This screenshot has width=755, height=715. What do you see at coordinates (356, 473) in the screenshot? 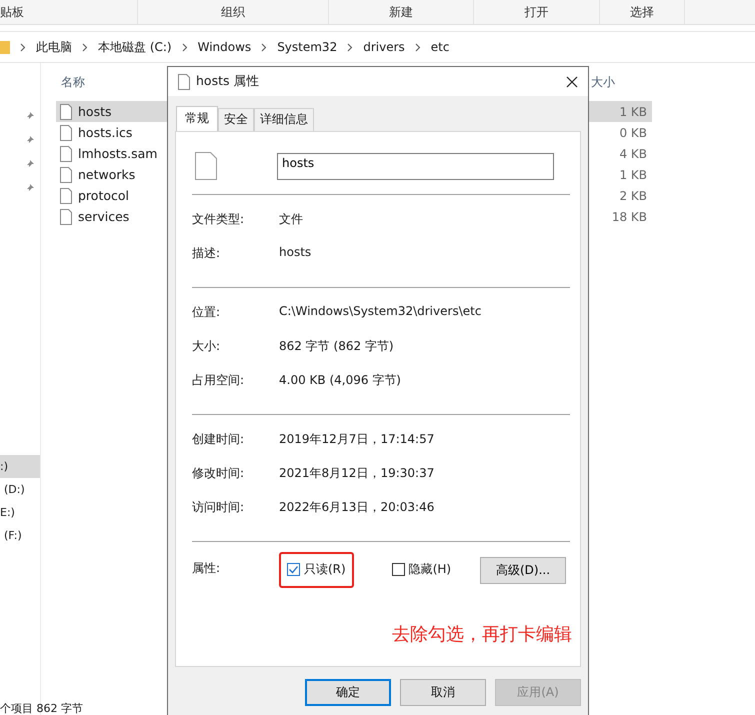
I see `property-value: 2021年8月12日，19:30:37` at bounding box center [356, 473].